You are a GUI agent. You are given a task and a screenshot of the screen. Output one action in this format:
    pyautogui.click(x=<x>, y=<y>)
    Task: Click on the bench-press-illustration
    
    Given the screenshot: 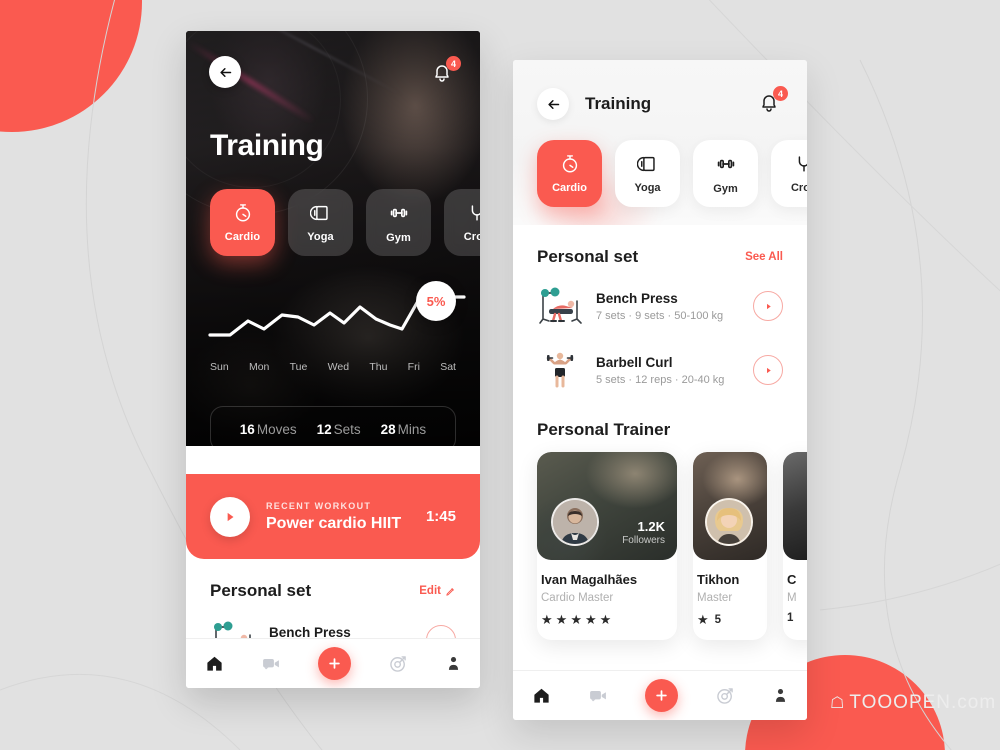 What is the action you would take?
    pyautogui.click(x=560, y=305)
    